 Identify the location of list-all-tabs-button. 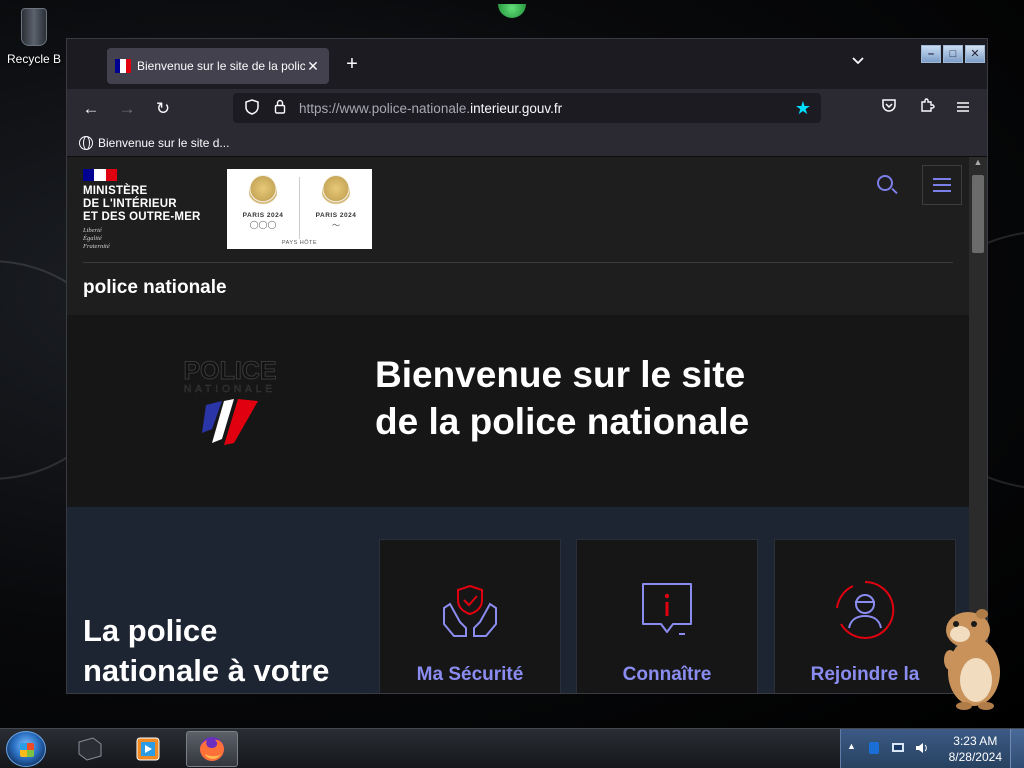
(858, 62).